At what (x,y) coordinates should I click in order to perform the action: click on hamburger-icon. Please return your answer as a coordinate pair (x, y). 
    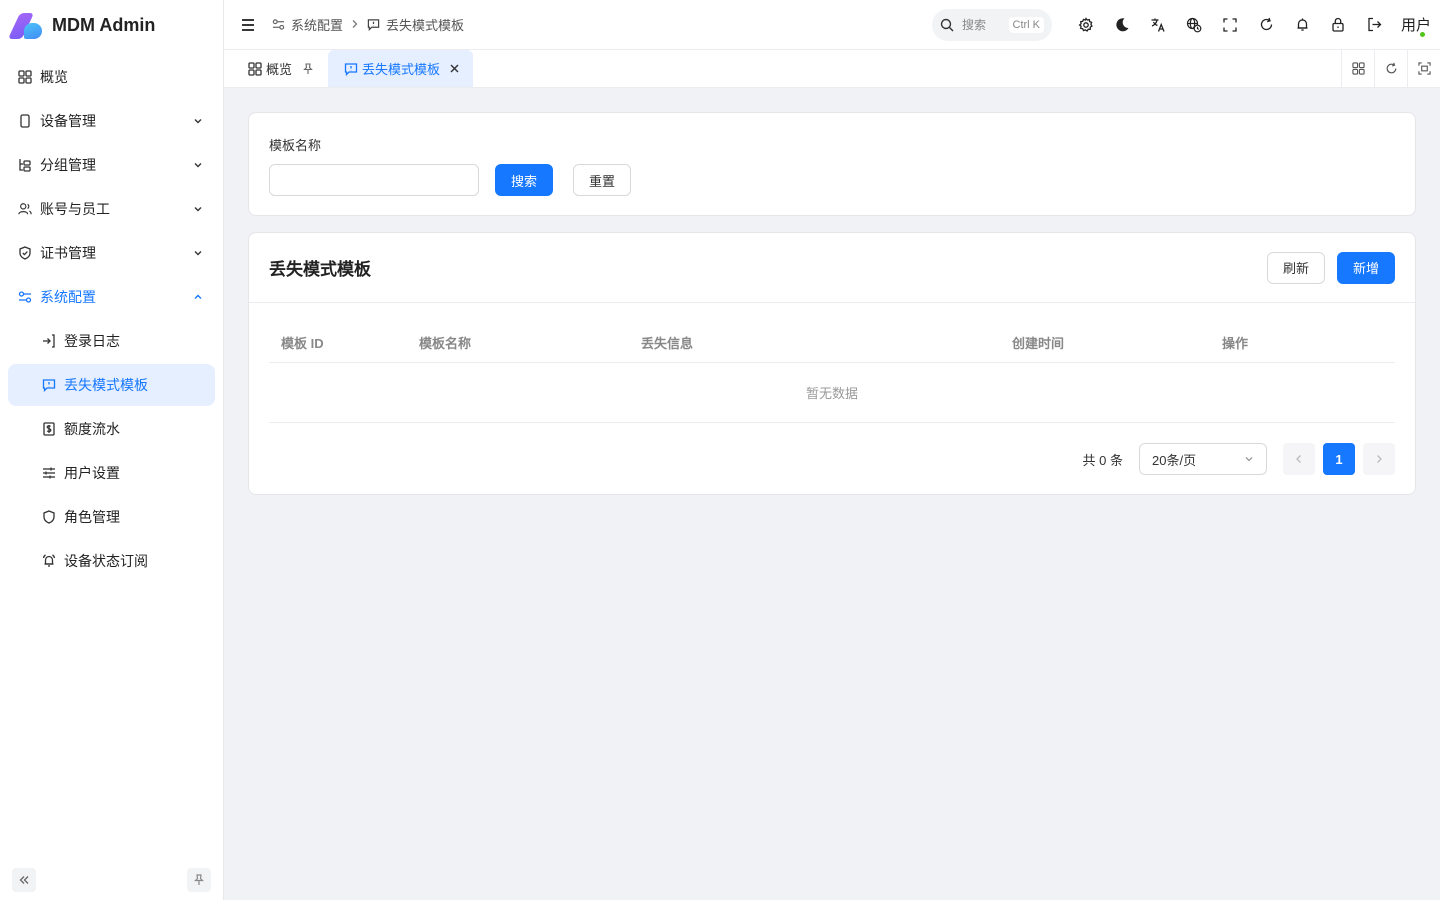
    Looking at the image, I should click on (248, 24).